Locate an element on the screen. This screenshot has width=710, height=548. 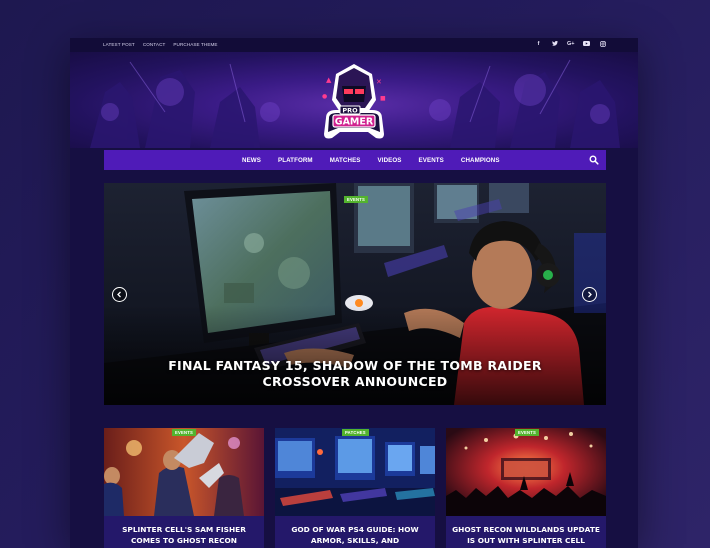
post-card-1-badge: EVENTS is located at coordinates (184, 432).